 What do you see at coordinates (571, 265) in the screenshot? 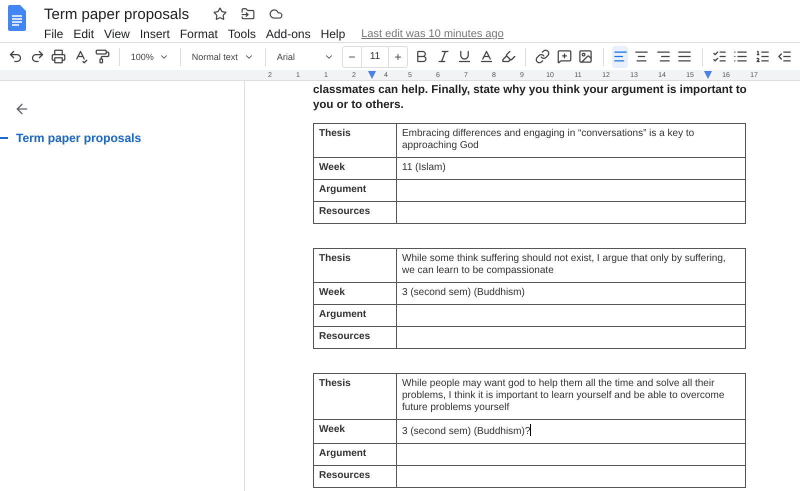
I see `table-cell: While some think suffering should not exist, I argue that only by suffering, we can learn to be compassionate` at bounding box center [571, 265].